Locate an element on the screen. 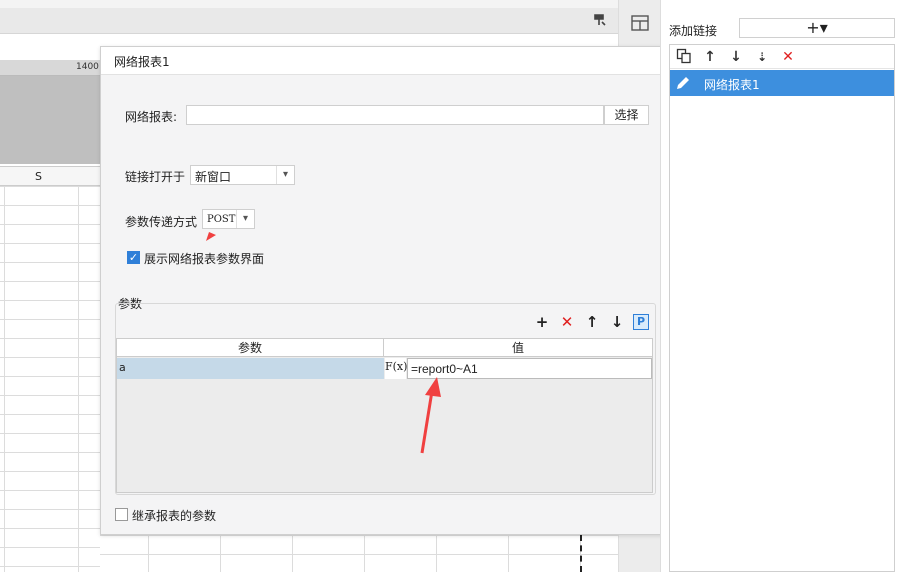 The image size is (904, 572). pass-method-value: POST is located at coordinates (221, 219).